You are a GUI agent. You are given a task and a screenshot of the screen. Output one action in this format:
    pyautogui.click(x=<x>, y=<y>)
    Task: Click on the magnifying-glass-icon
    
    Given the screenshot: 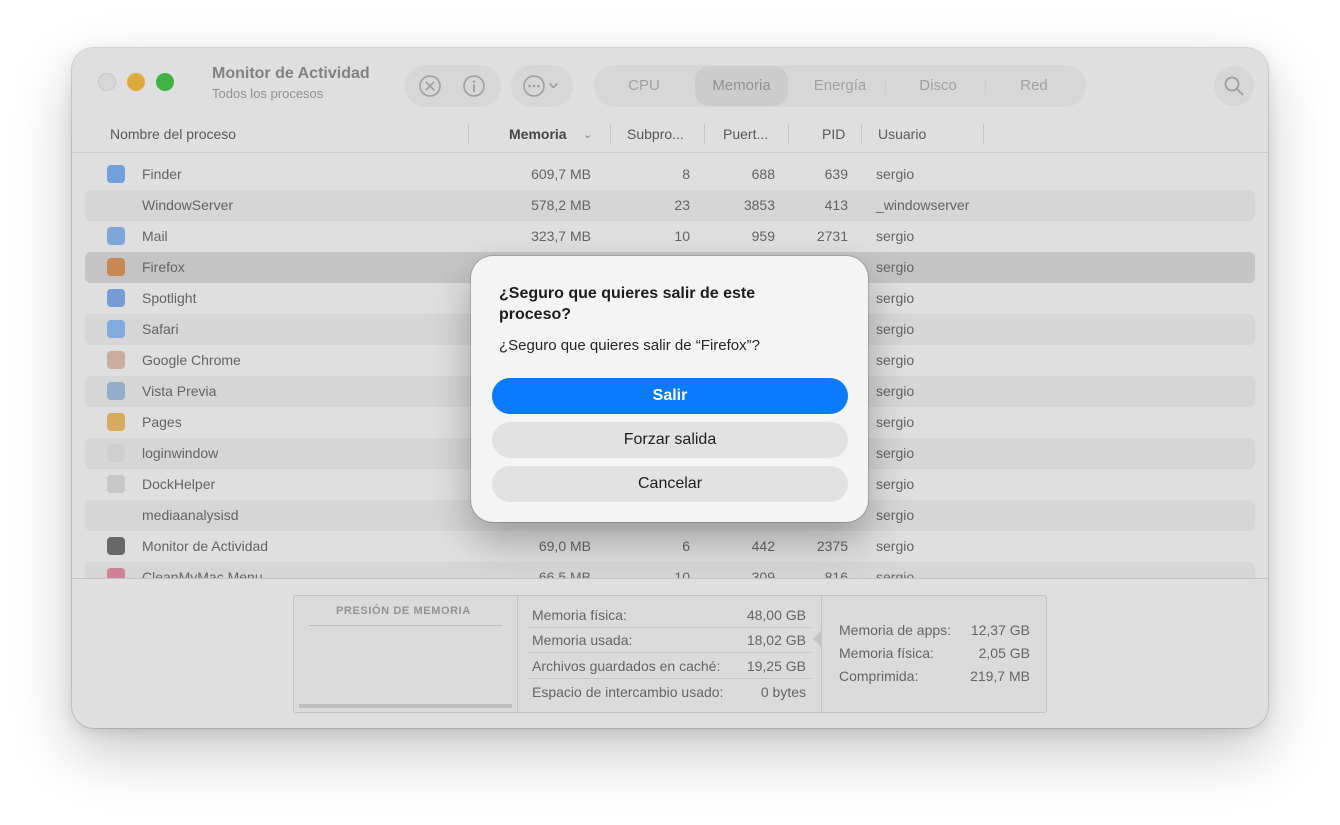 What is the action you would take?
    pyautogui.click(x=1234, y=86)
    